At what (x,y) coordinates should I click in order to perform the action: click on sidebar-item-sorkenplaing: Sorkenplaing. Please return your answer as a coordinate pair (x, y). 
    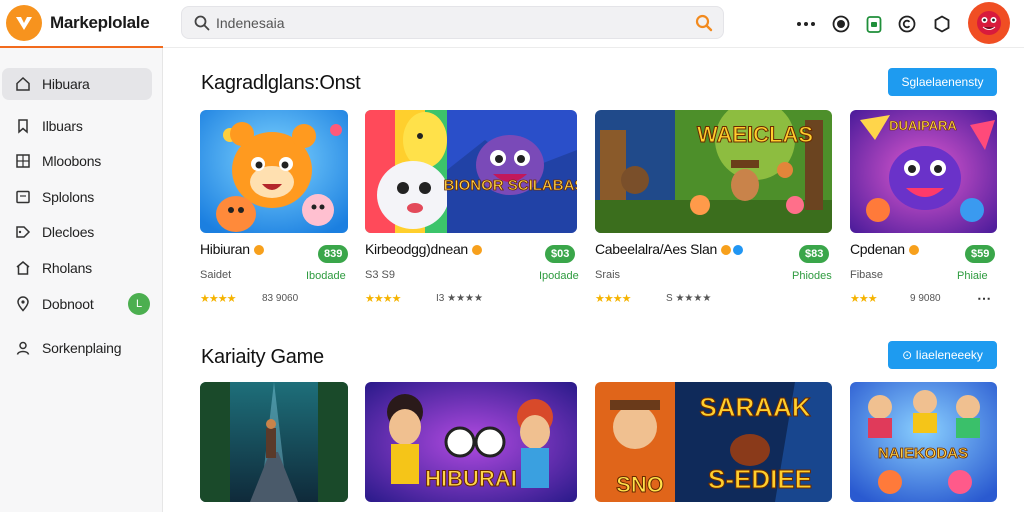
    Looking at the image, I should click on (77, 348).